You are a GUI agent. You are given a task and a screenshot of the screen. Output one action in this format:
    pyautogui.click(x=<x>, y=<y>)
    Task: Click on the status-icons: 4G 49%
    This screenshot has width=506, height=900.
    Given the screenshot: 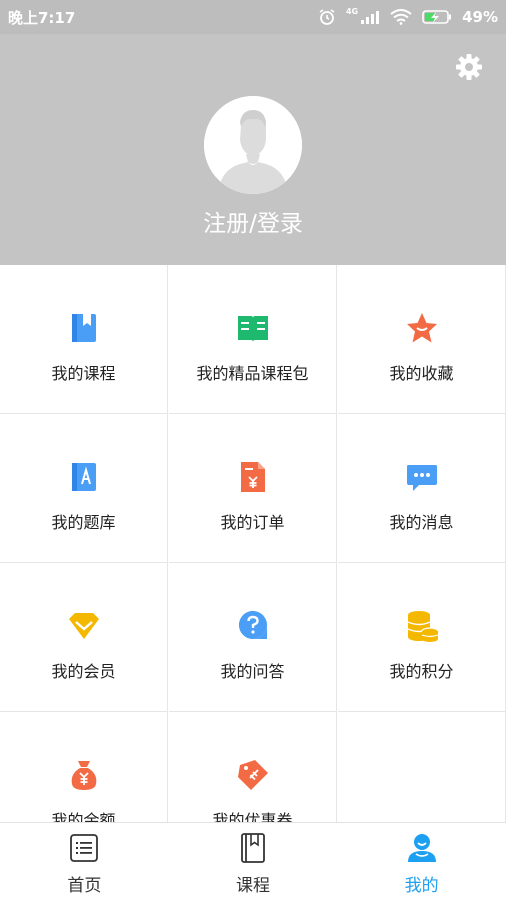 What is the action you would take?
    pyautogui.click(x=408, y=16)
    